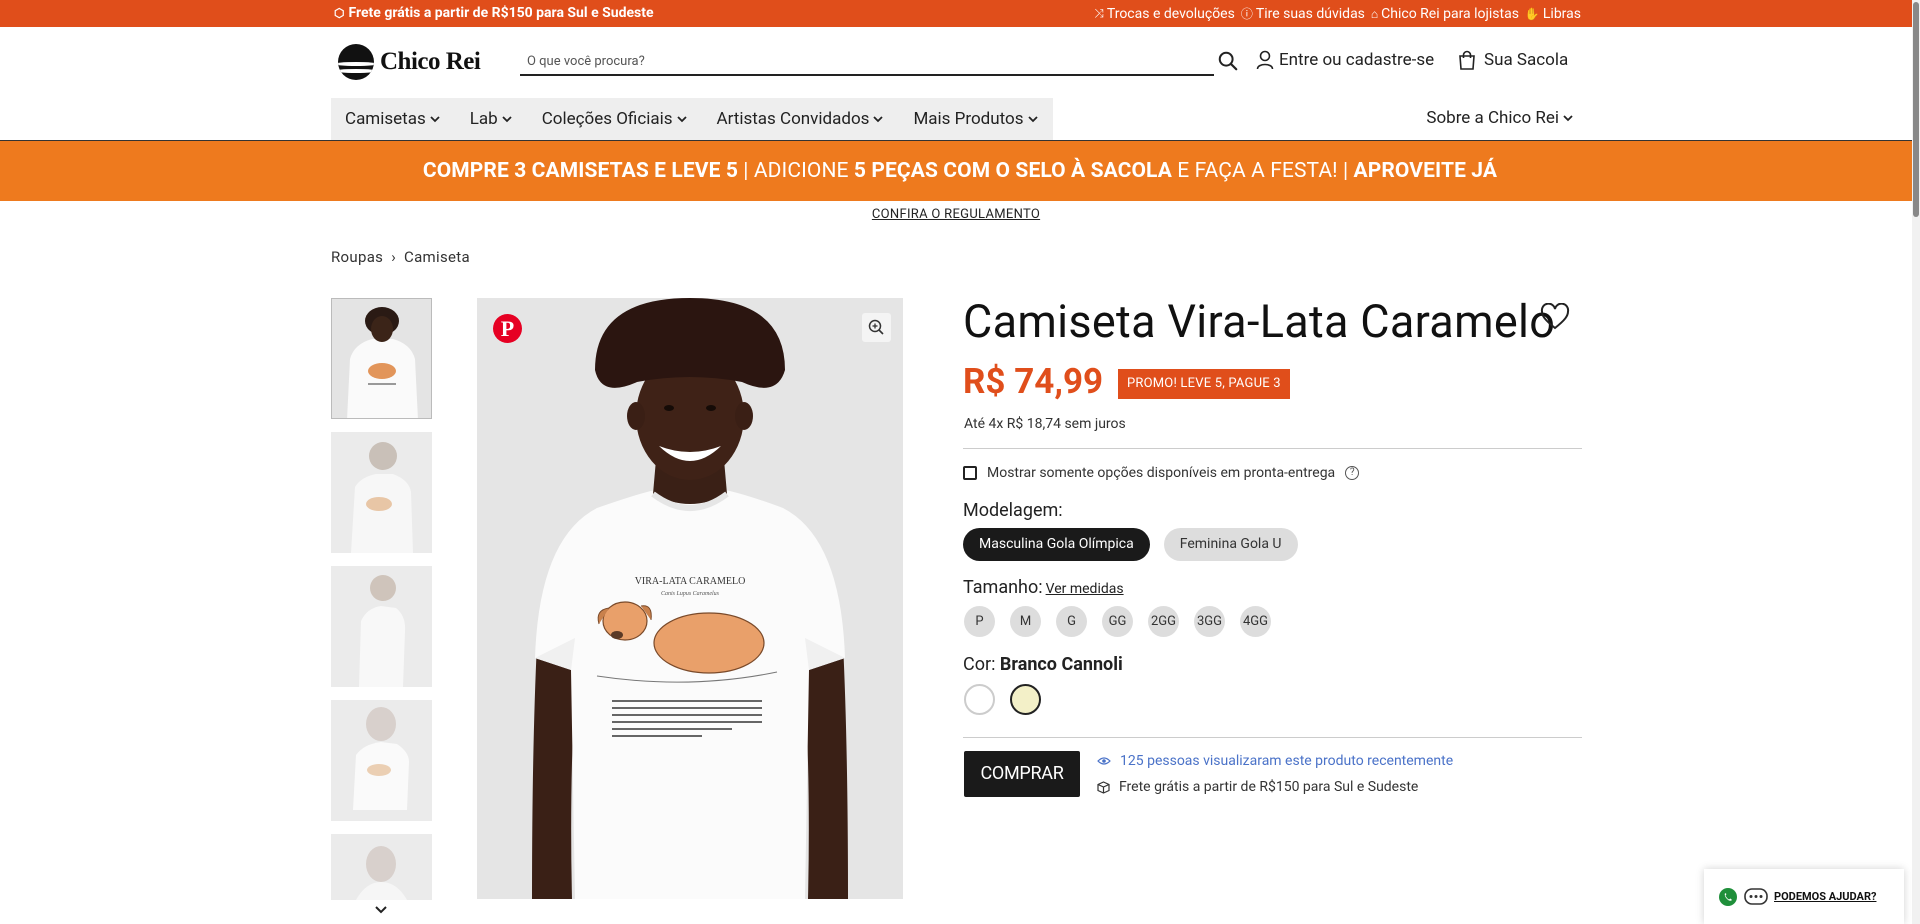 The image size is (1920, 924). Describe the element at coordinates (1526, 60) in the screenshot. I see `bag-label: Sua Sacola` at that location.